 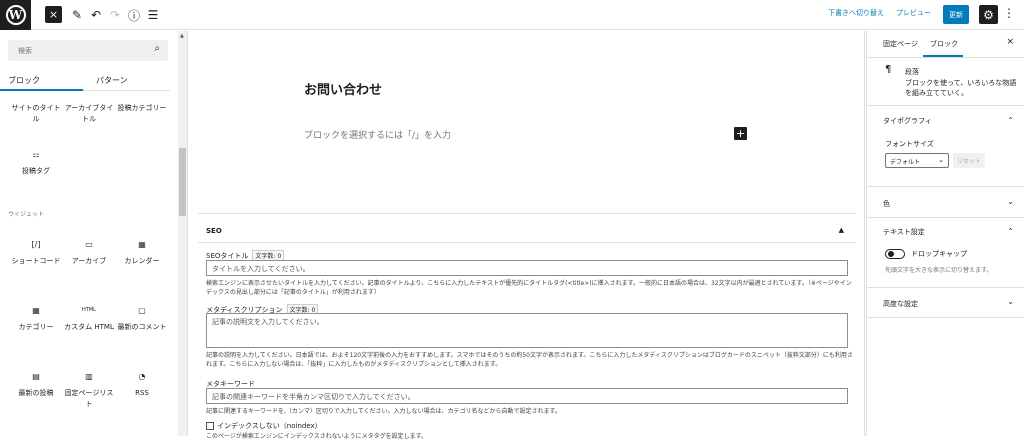 I want to click on page-title: お問い合わせ, so click(x=343, y=88).